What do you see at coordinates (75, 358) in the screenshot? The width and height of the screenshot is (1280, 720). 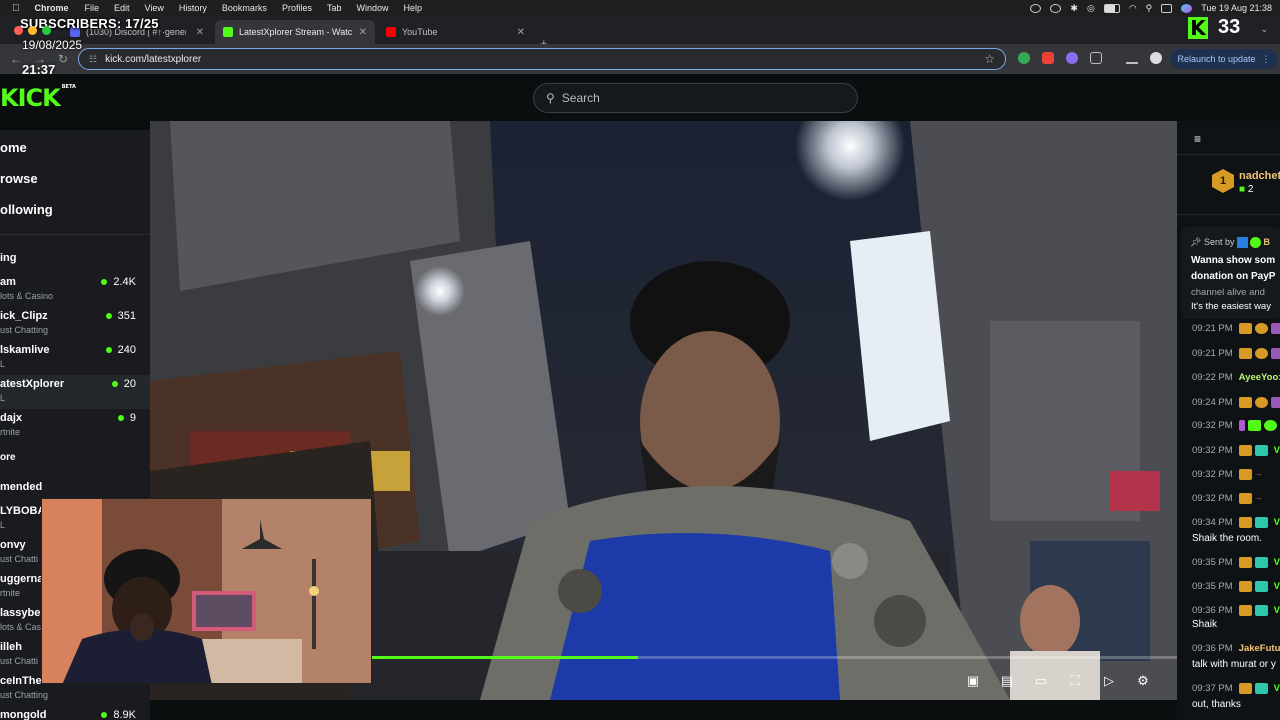 I see `channel-item: lskamlive L 240` at bounding box center [75, 358].